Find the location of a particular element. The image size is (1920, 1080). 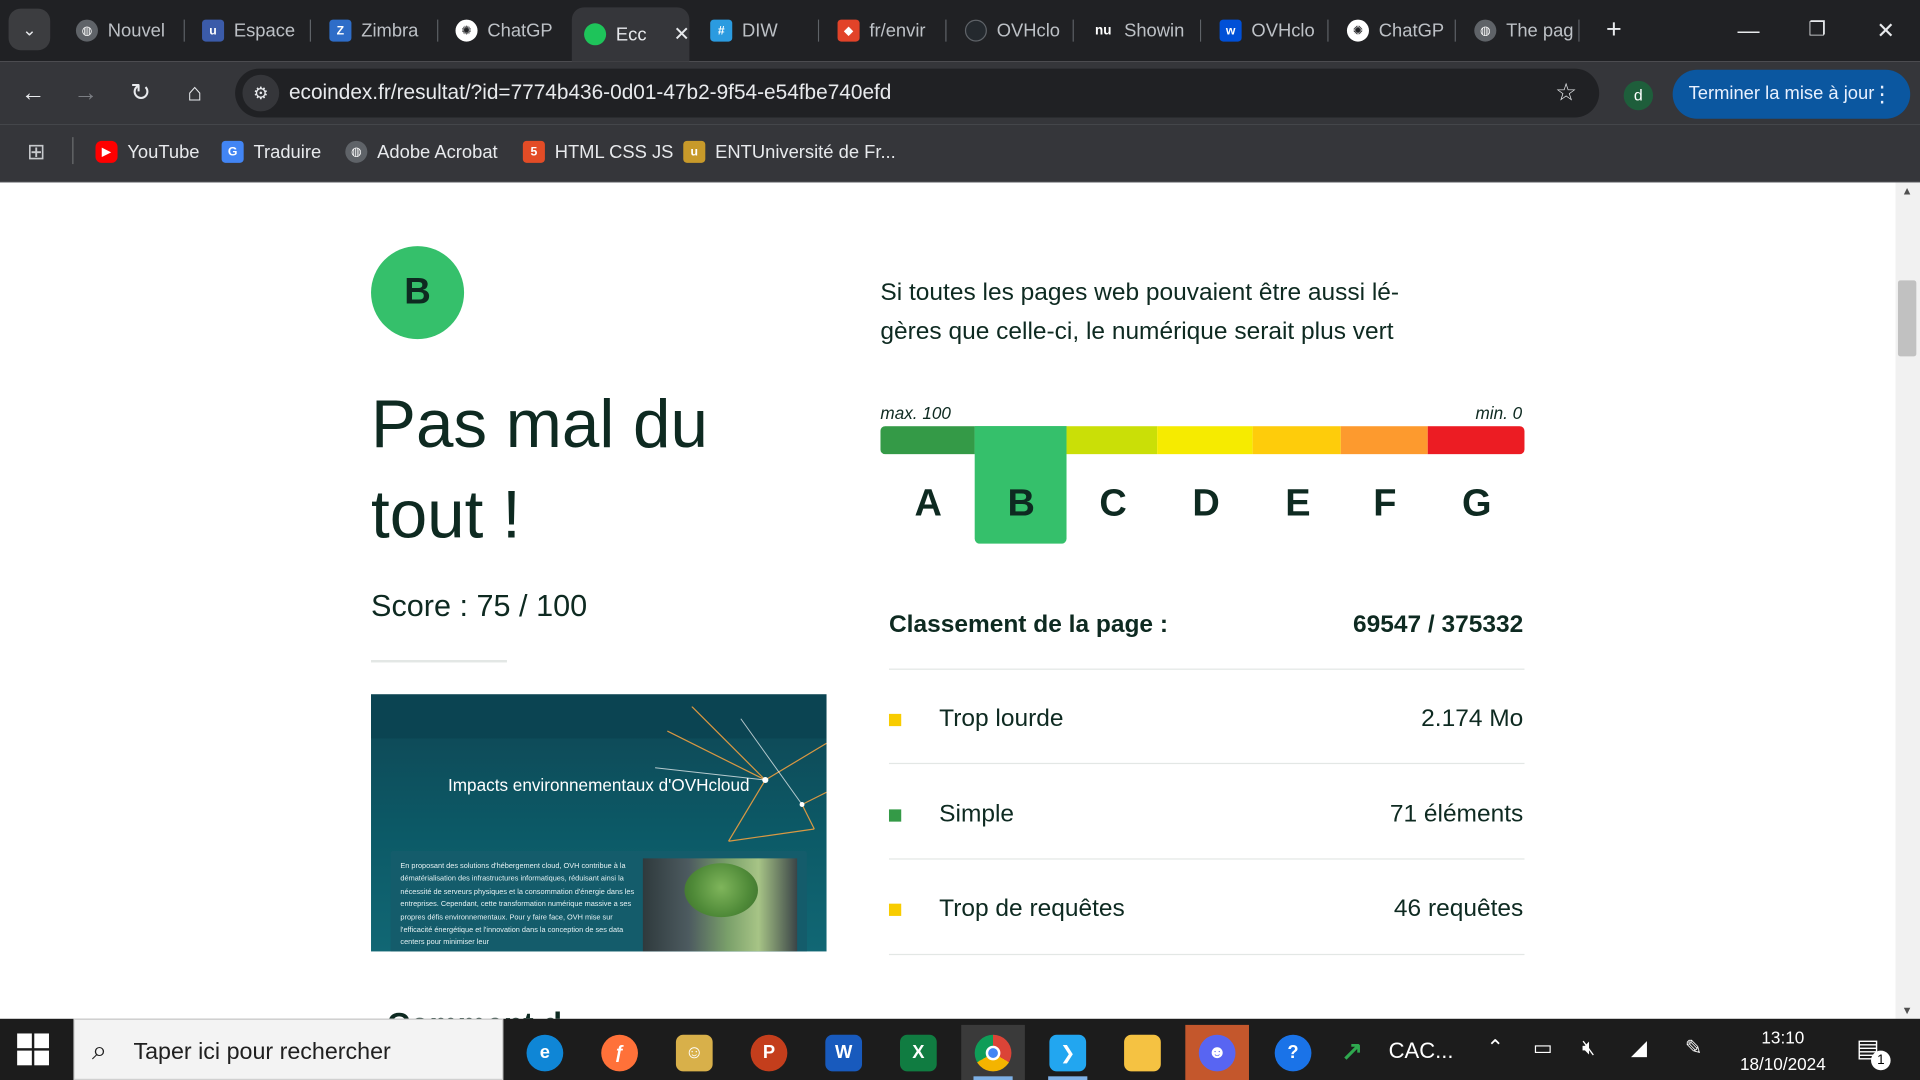

tab-diw: # DIW is located at coordinates (759, 31).